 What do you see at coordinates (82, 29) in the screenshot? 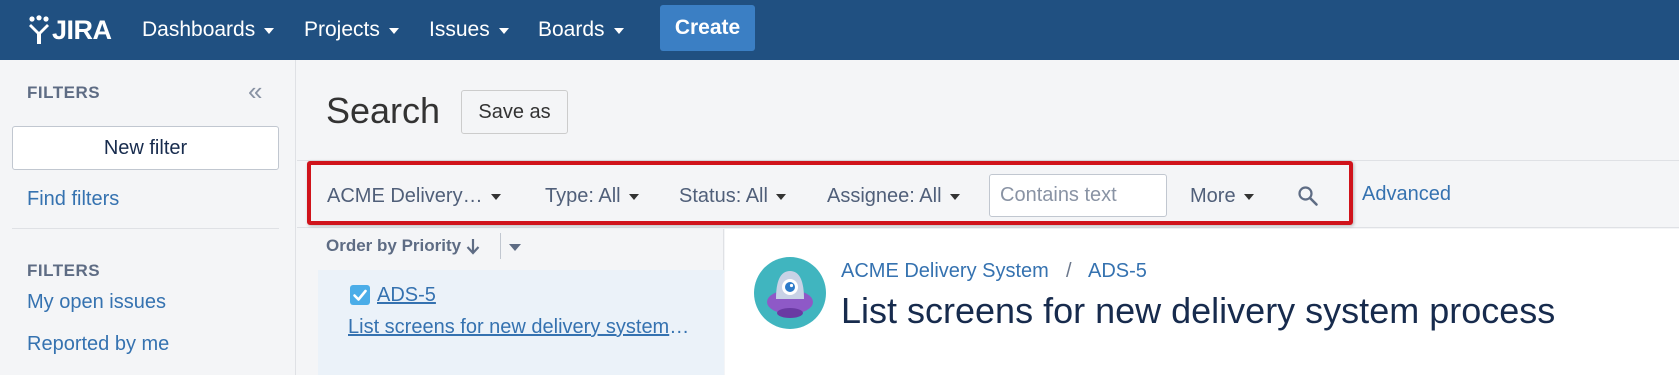
I see `logo-text: JIRA` at bounding box center [82, 29].